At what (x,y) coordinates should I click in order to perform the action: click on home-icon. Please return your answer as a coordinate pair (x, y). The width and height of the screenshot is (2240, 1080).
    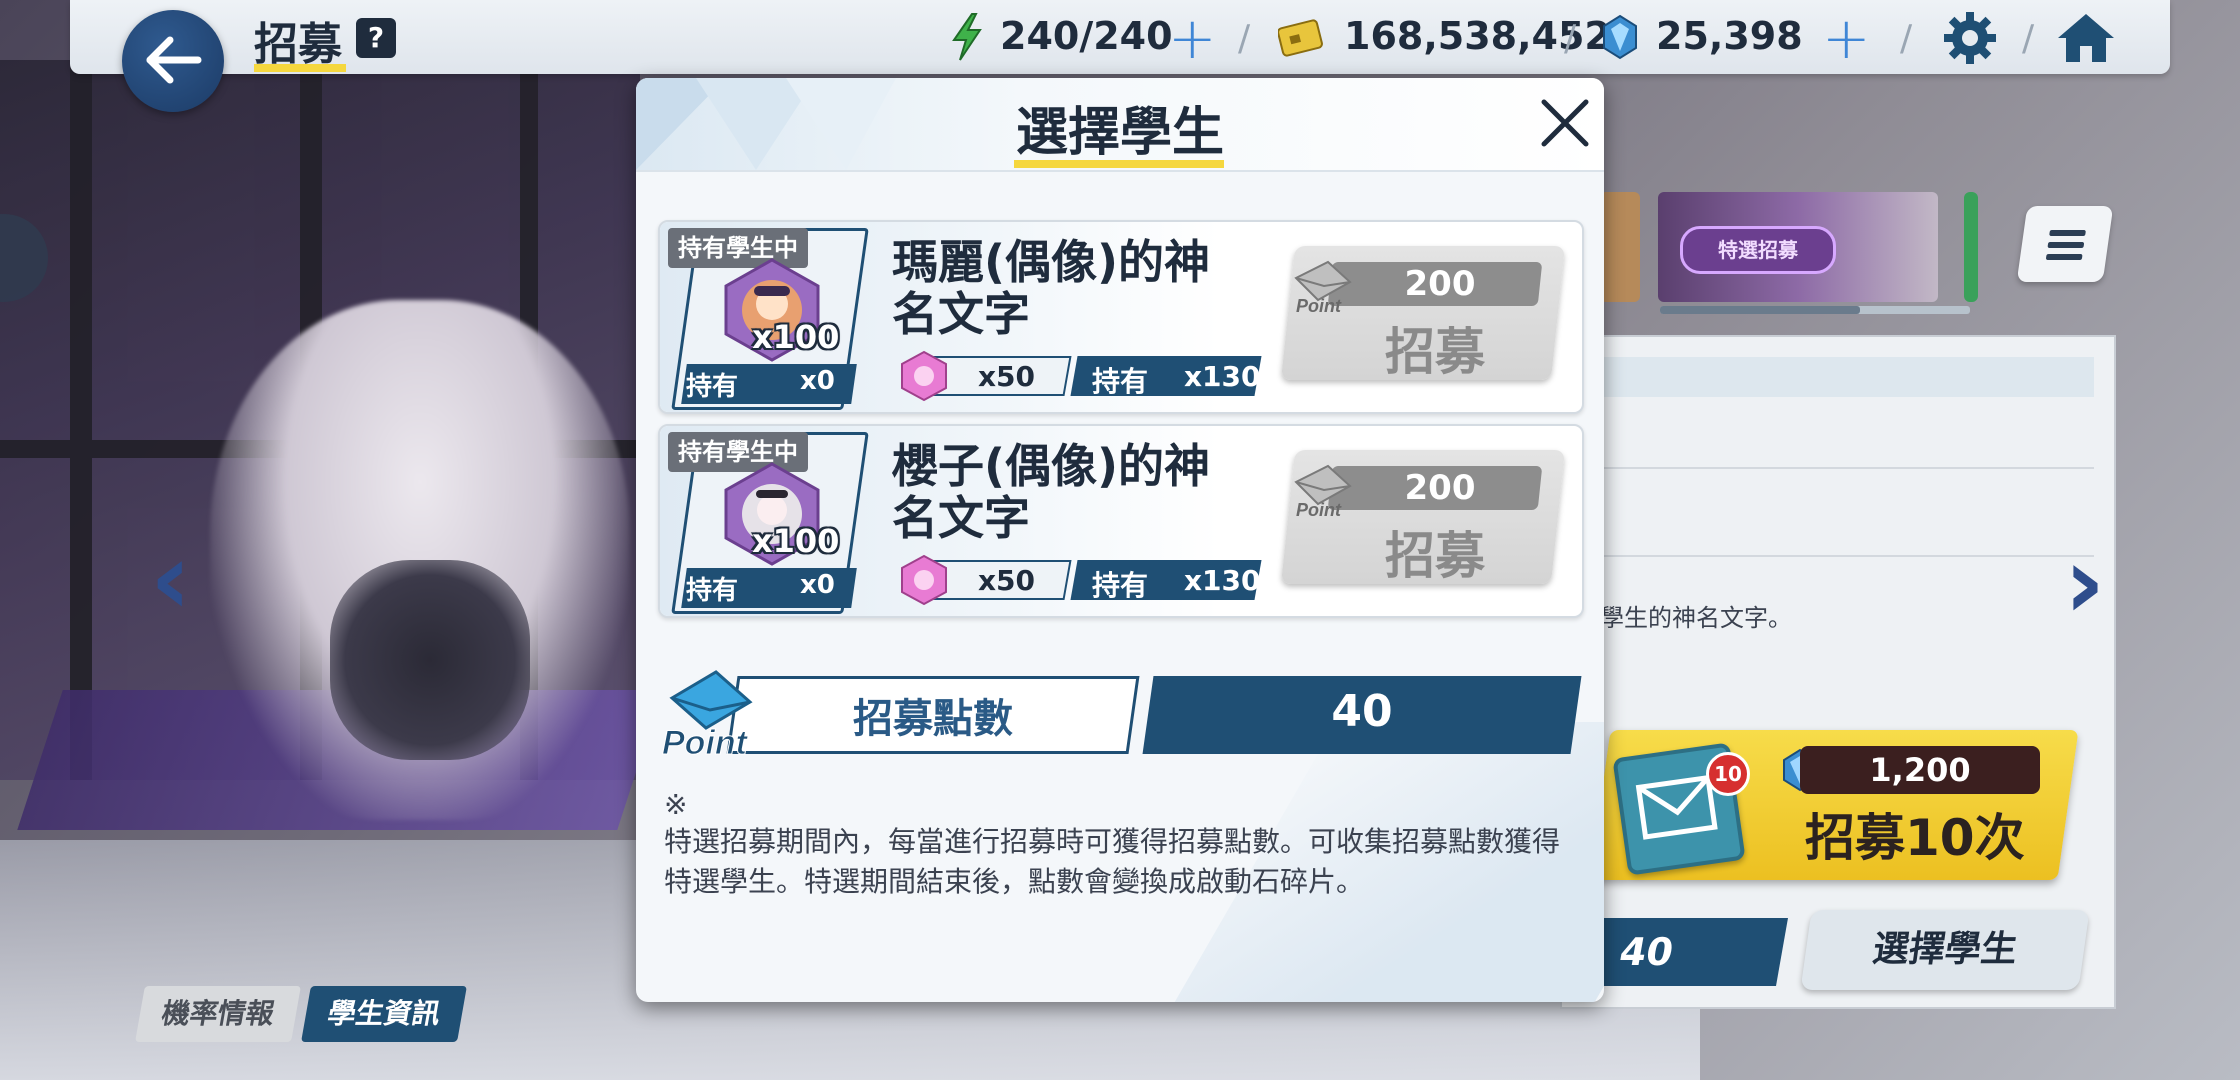
    Looking at the image, I should click on (2086, 38).